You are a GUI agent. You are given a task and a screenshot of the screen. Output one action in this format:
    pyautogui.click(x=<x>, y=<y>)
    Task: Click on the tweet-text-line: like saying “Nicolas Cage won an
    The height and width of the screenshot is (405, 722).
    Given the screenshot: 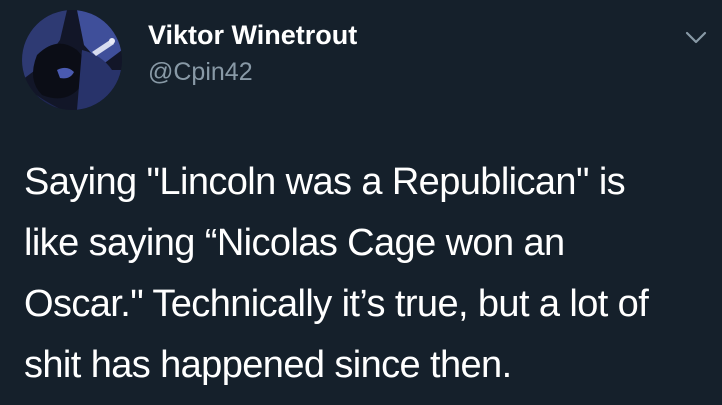 What is the action you would take?
    pyautogui.click(x=294, y=243)
    